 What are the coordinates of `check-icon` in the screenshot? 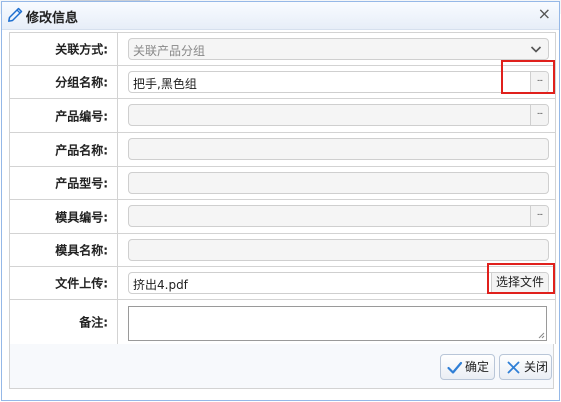 It's located at (455, 367).